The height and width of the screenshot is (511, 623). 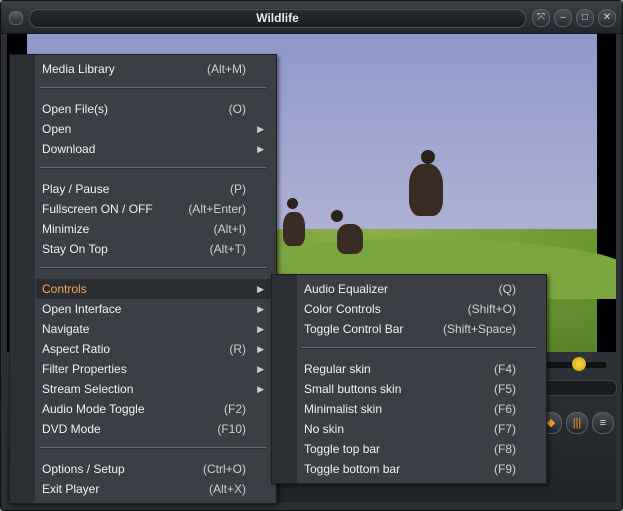 I want to click on menu-item-label: Filter Properties, so click(x=84, y=369).